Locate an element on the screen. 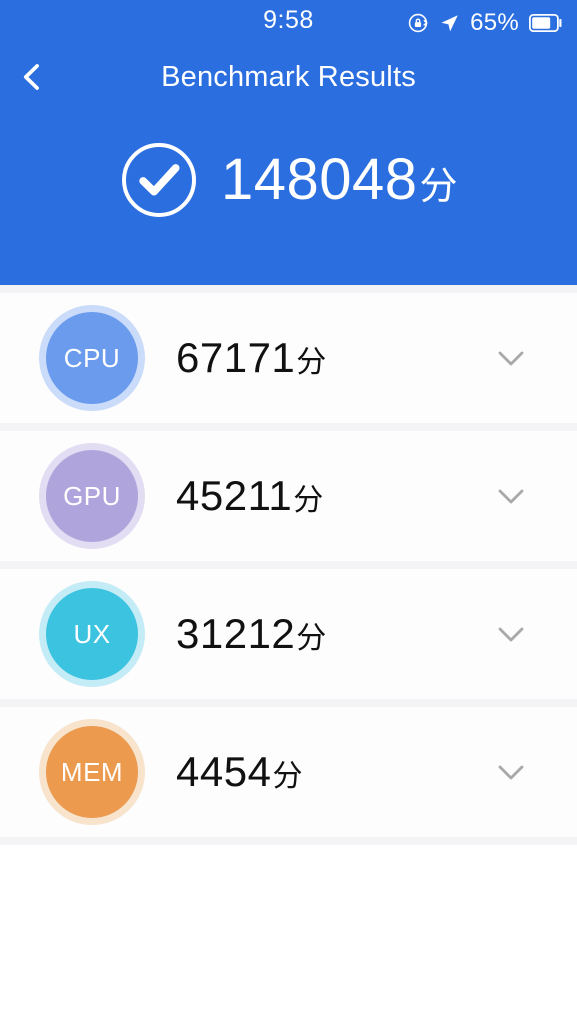 The height and width of the screenshot is (1024, 577). badge-label-ux: UX is located at coordinates (92, 633).